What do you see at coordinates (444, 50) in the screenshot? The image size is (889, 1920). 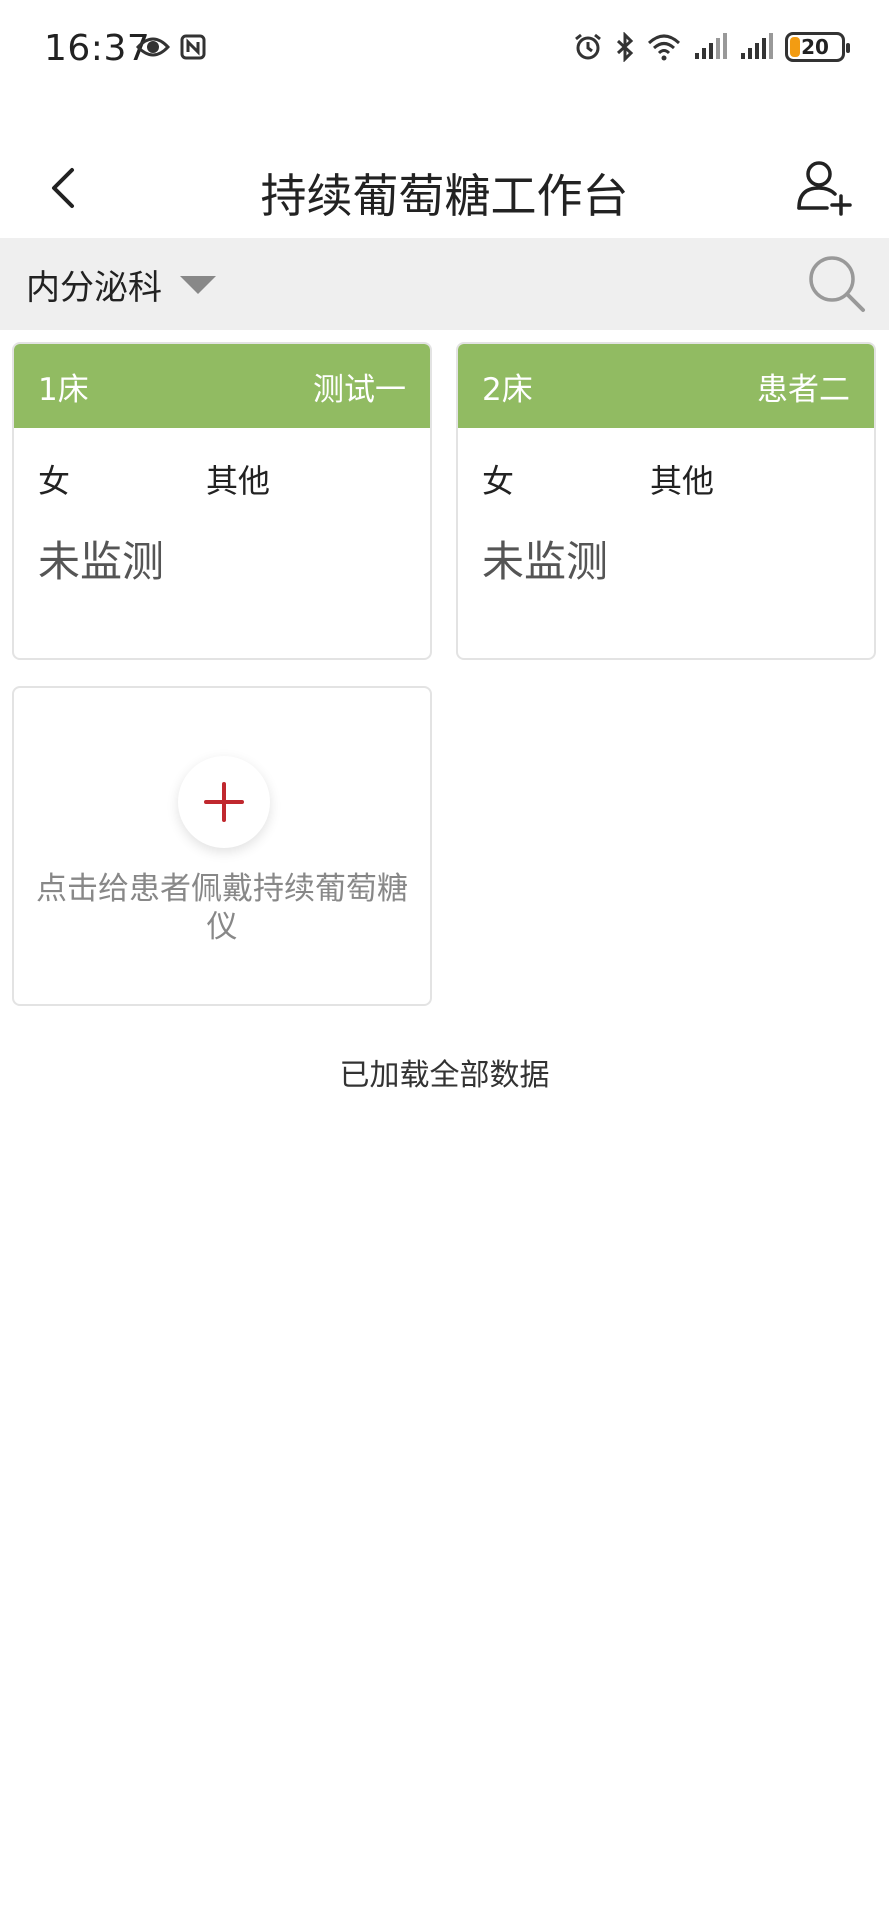 I see `status-bar: 16:37 20` at bounding box center [444, 50].